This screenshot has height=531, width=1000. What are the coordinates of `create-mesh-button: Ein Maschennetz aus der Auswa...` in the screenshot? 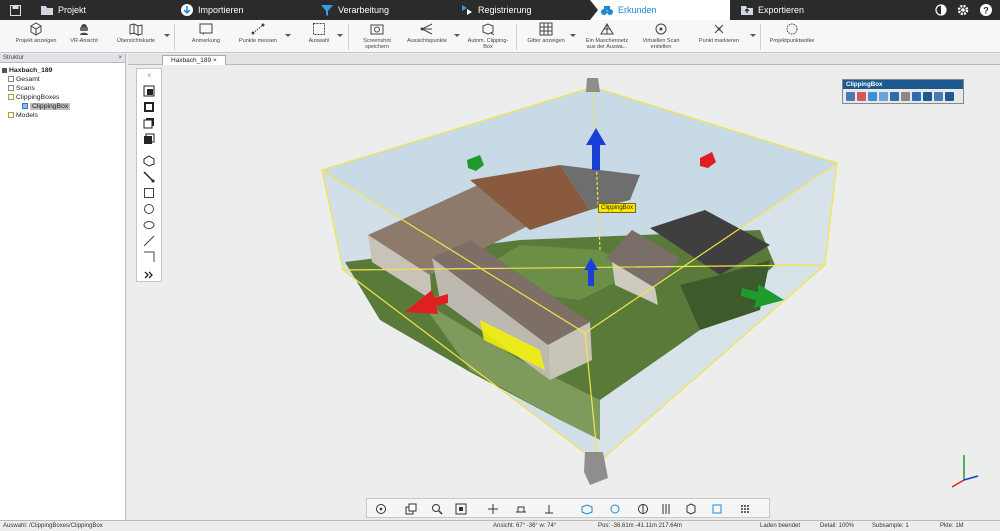 It's located at (607, 36).